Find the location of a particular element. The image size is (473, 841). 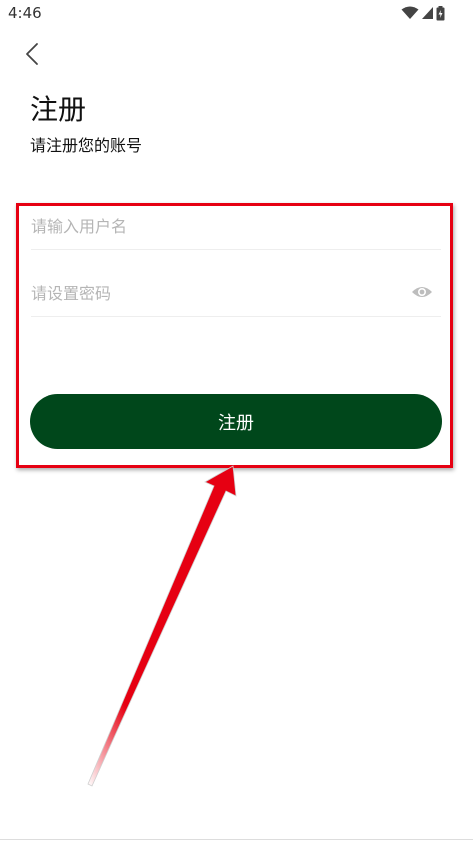

chevron-left-icon is located at coordinates (32, 54).